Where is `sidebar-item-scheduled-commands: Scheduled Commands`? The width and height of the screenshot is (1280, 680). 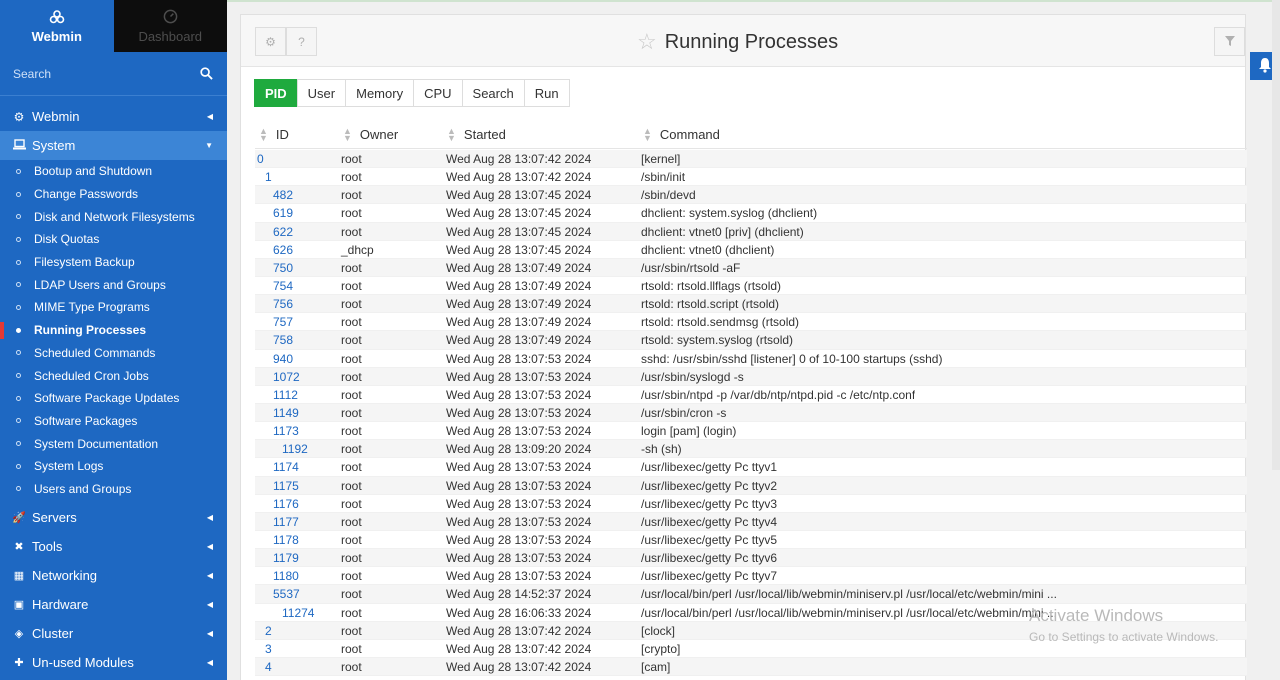 sidebar-item-scheduled-commands: Scheduled Commands is located at coordinates (113, 353).